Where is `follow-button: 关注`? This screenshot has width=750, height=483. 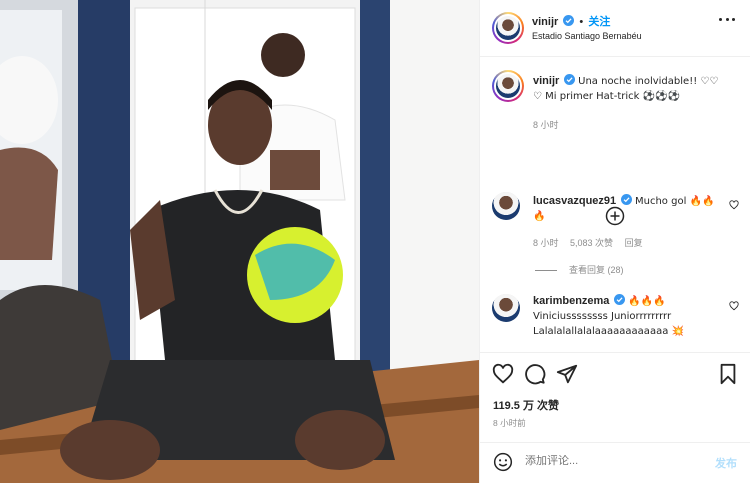 follow-button: 关注 is located at coordinates (599, 22).